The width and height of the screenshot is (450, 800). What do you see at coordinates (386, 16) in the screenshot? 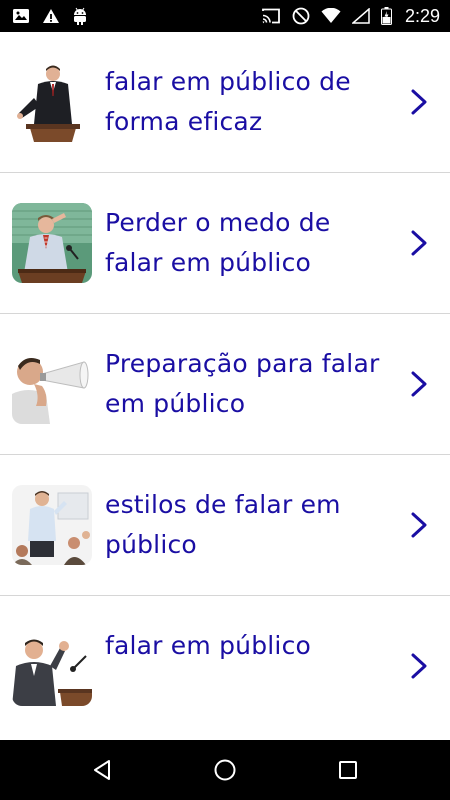
I see `battery-icon` at bounding box center [386, 16].